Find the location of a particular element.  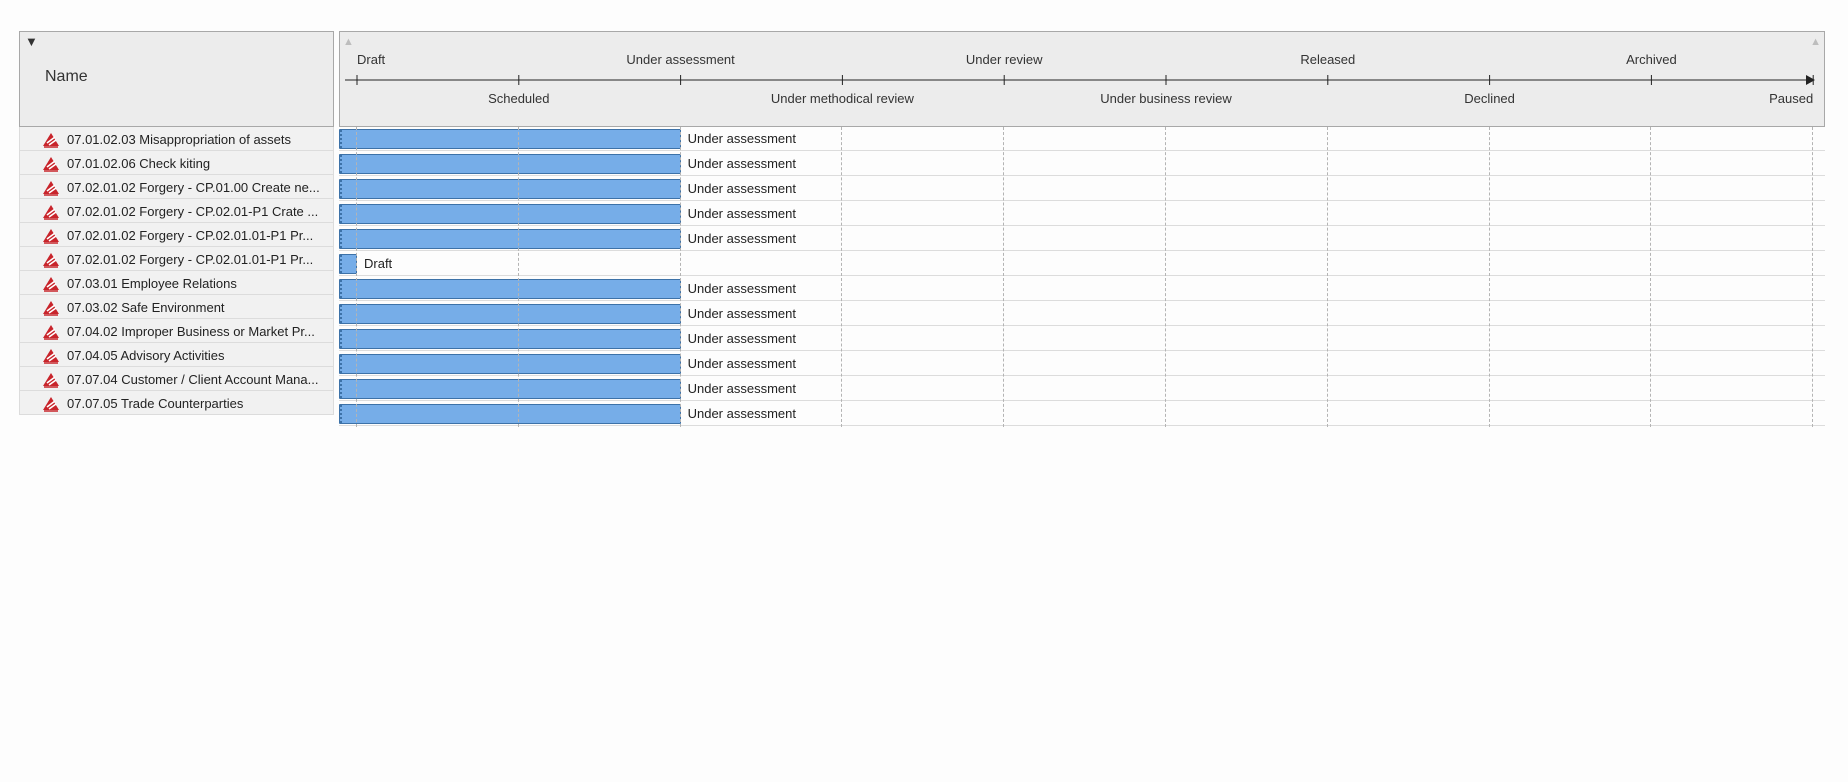

stage-label-under-methodical-review: Under methodical review is located at coordinates (843, 98).